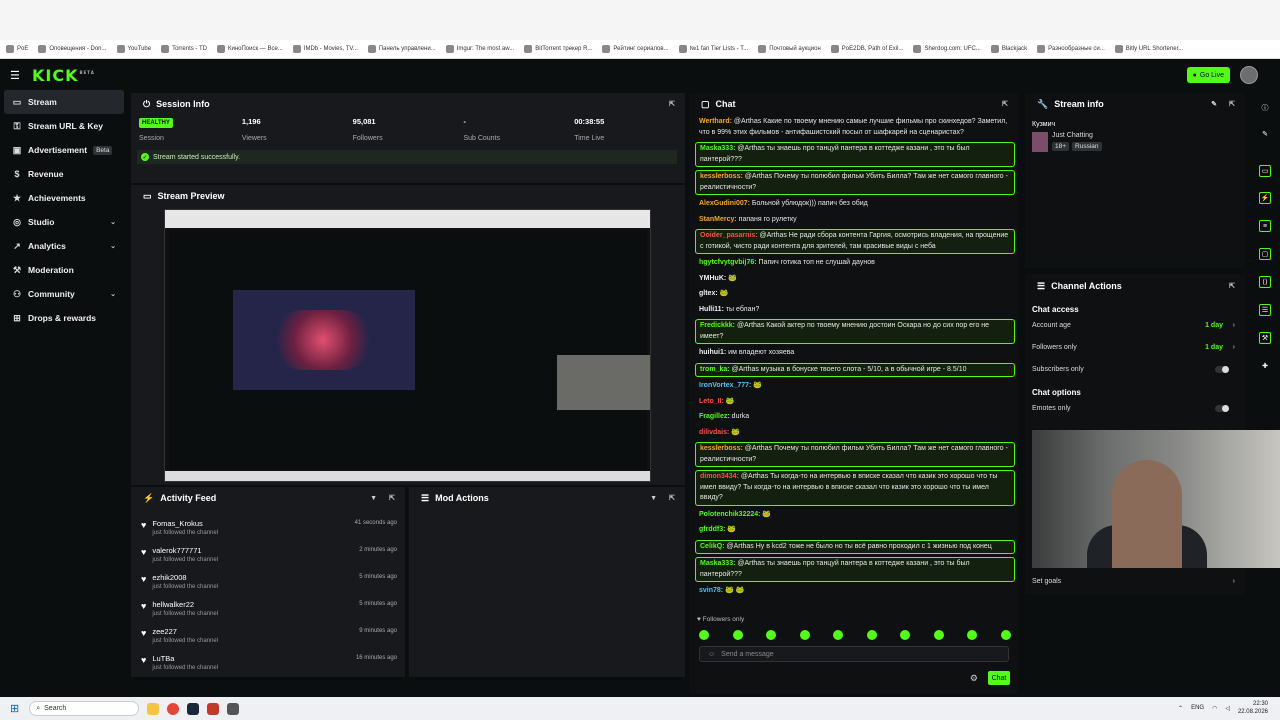 This screenshot has width=1280, height=720. I want to click on folder-icon, so click(153, 708).